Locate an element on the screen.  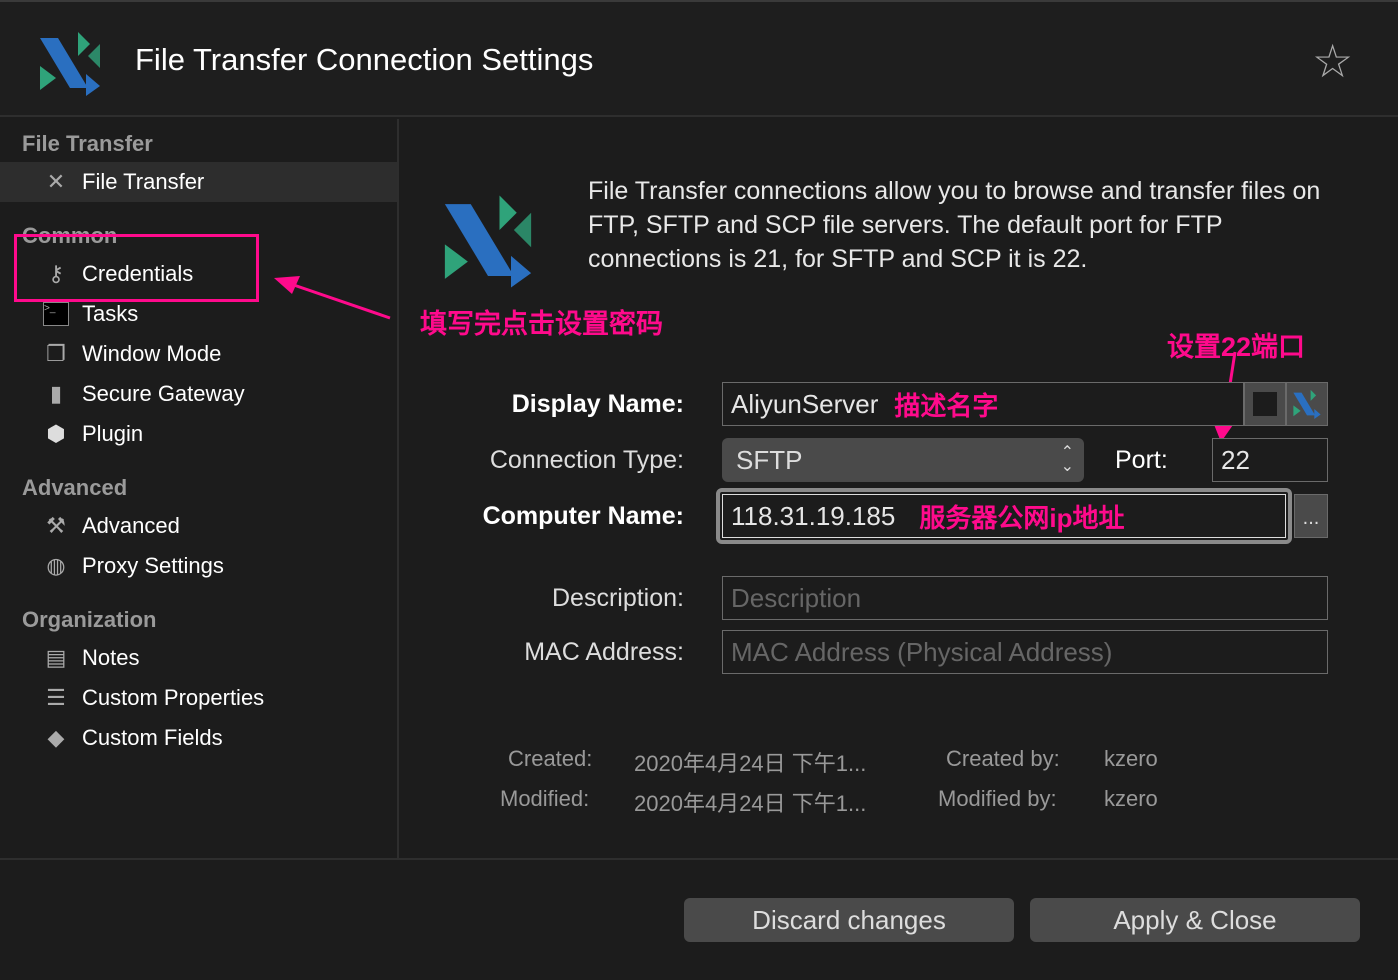
description-input: Description is located at coordinates (1025, 598).